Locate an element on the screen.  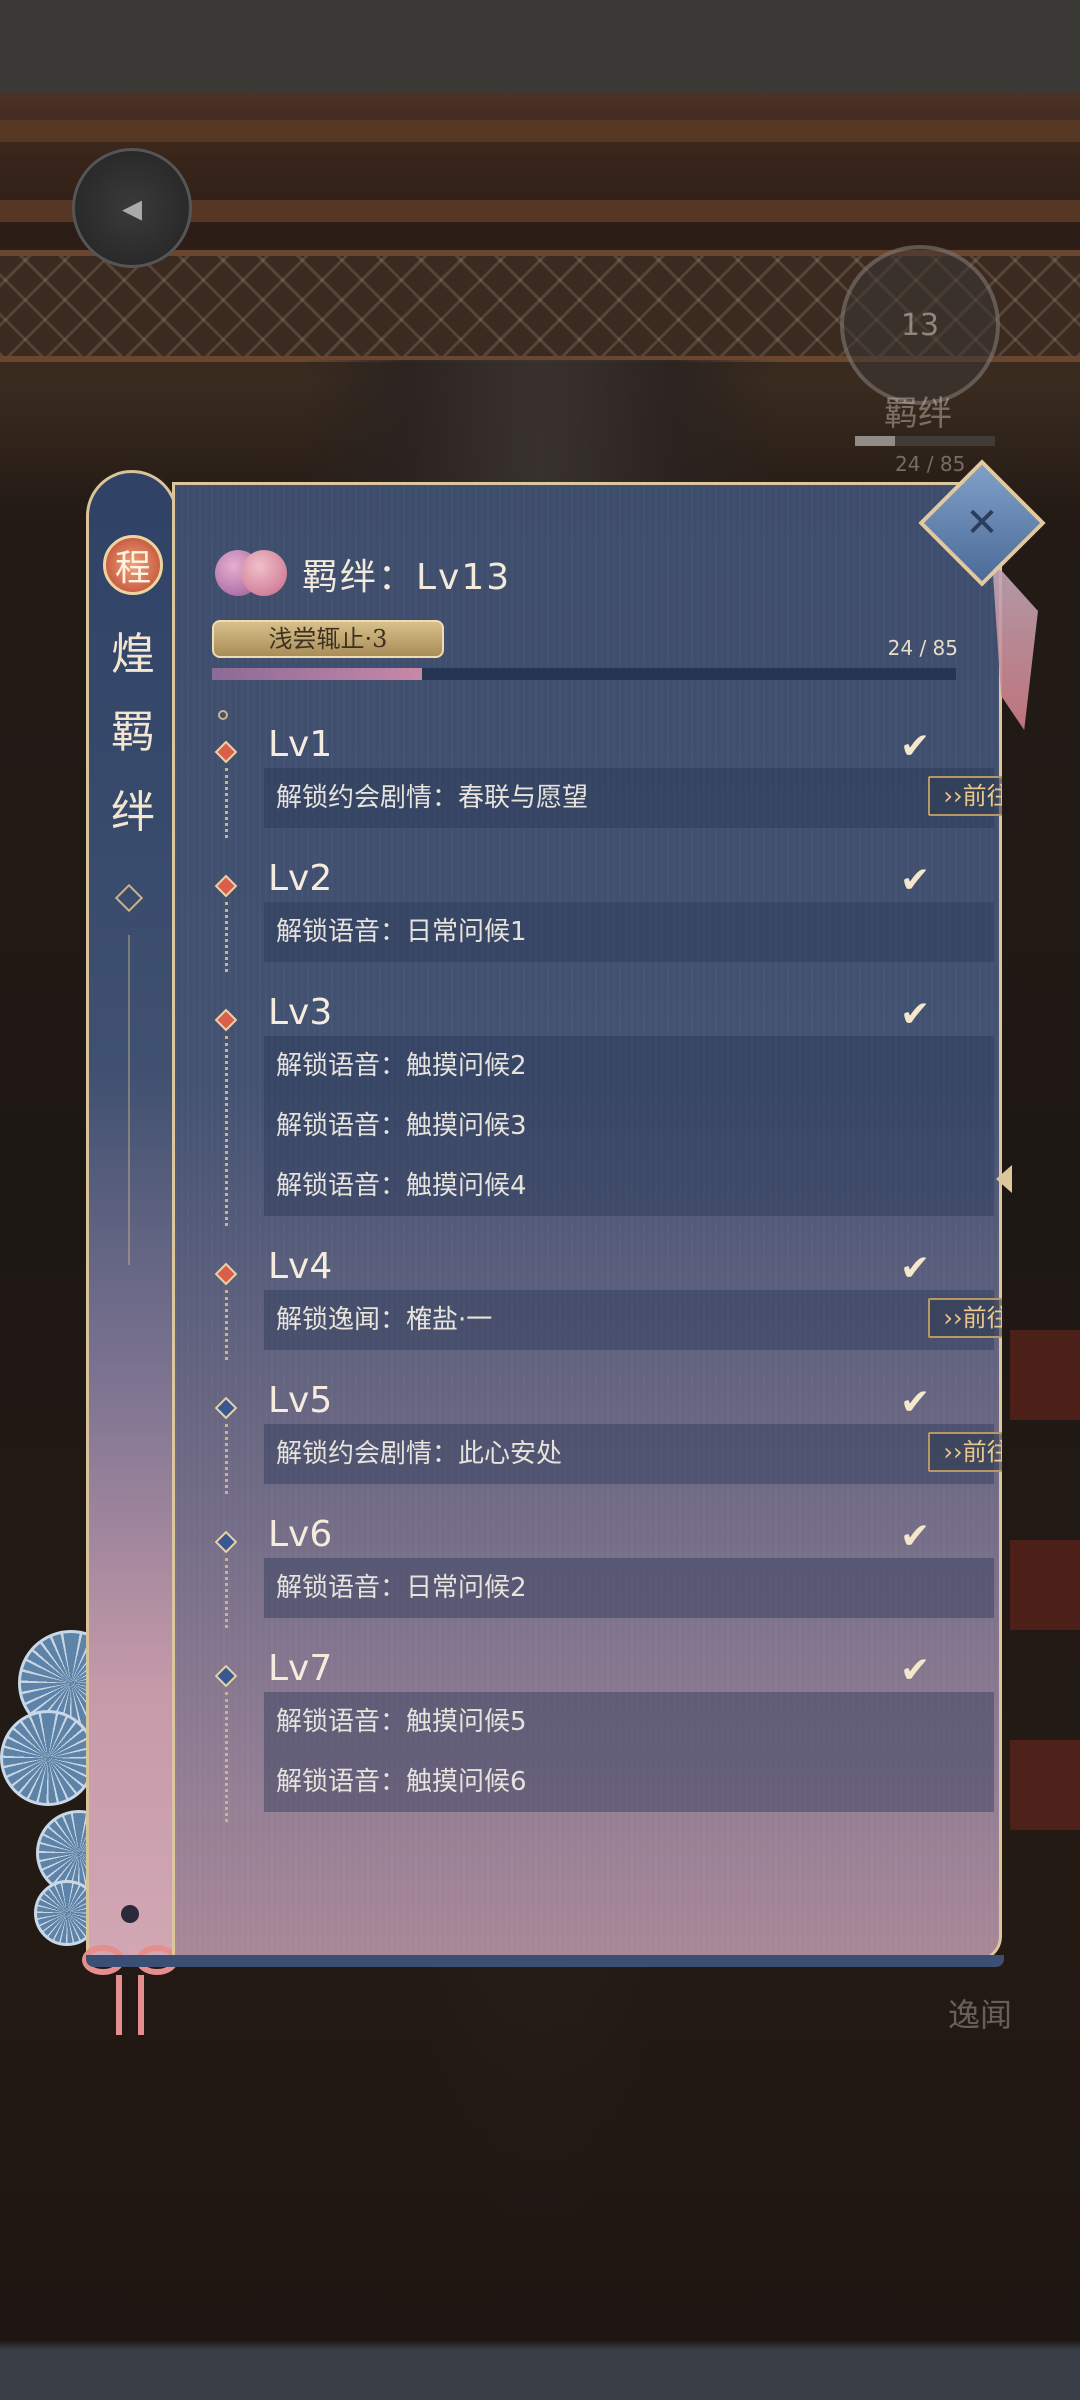
bond-level: 13 is located at coordinates (920, 325).